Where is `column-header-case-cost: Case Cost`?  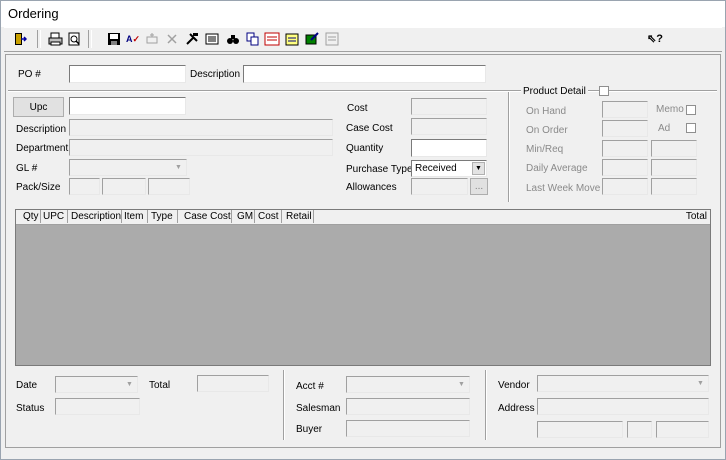
column-header-case-cost: Case Cost is located at coordinates (207, 216).